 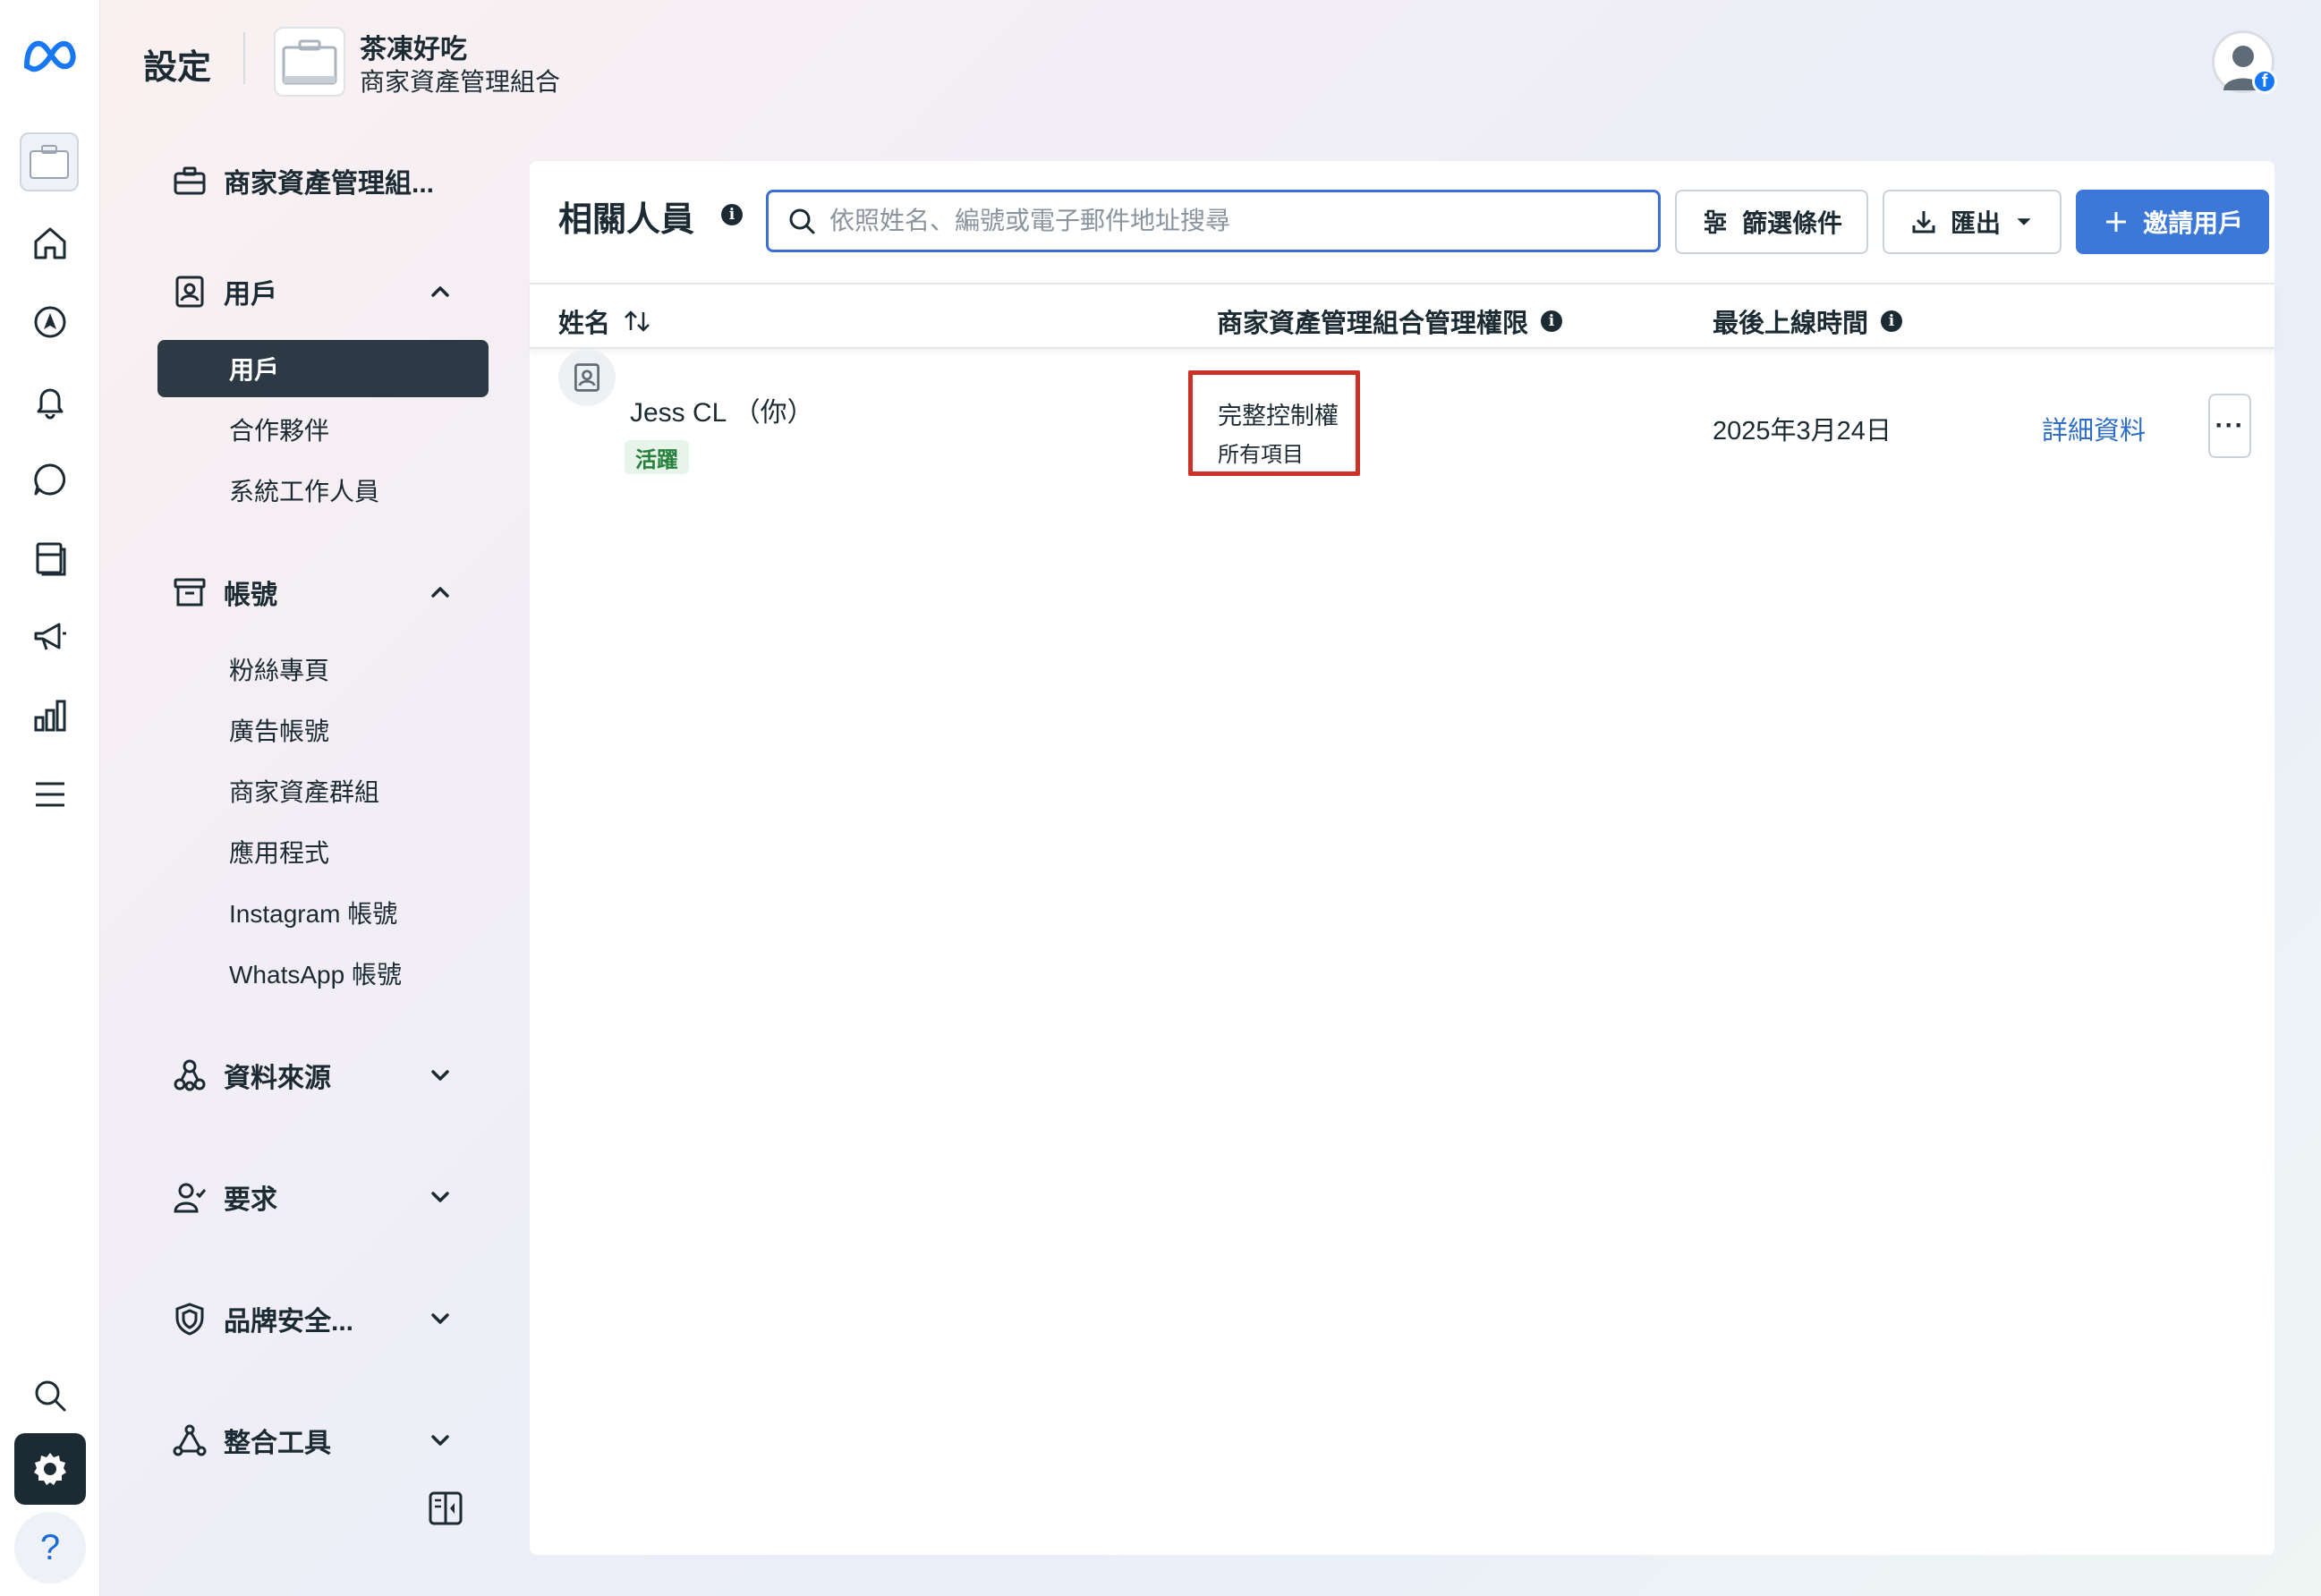 I want to click on collapse-sidebar-icon, so click(x=446, y=1509).